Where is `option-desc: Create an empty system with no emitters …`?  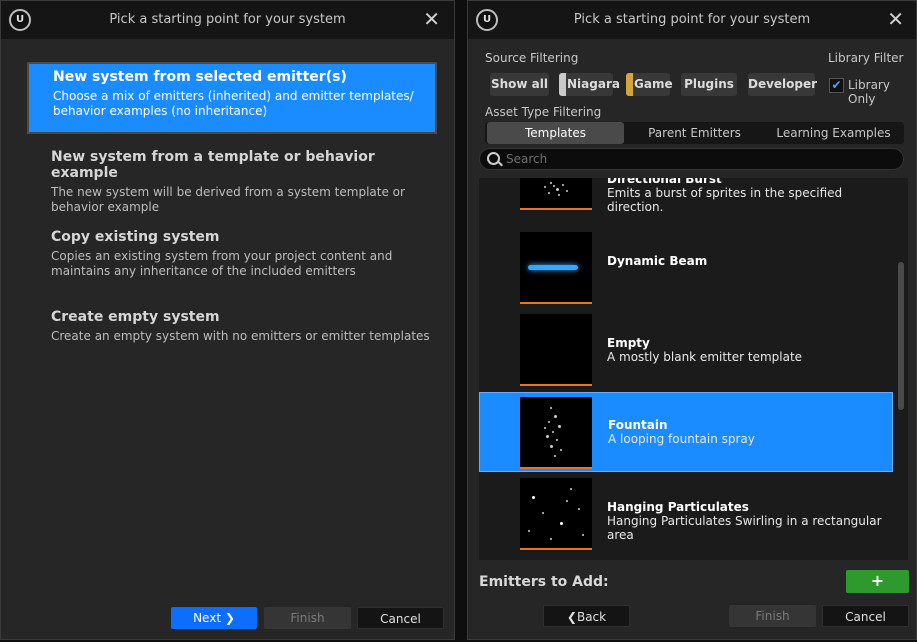 option-desc: Create an empty system with no emitters … is located at coordinates (240, 336).